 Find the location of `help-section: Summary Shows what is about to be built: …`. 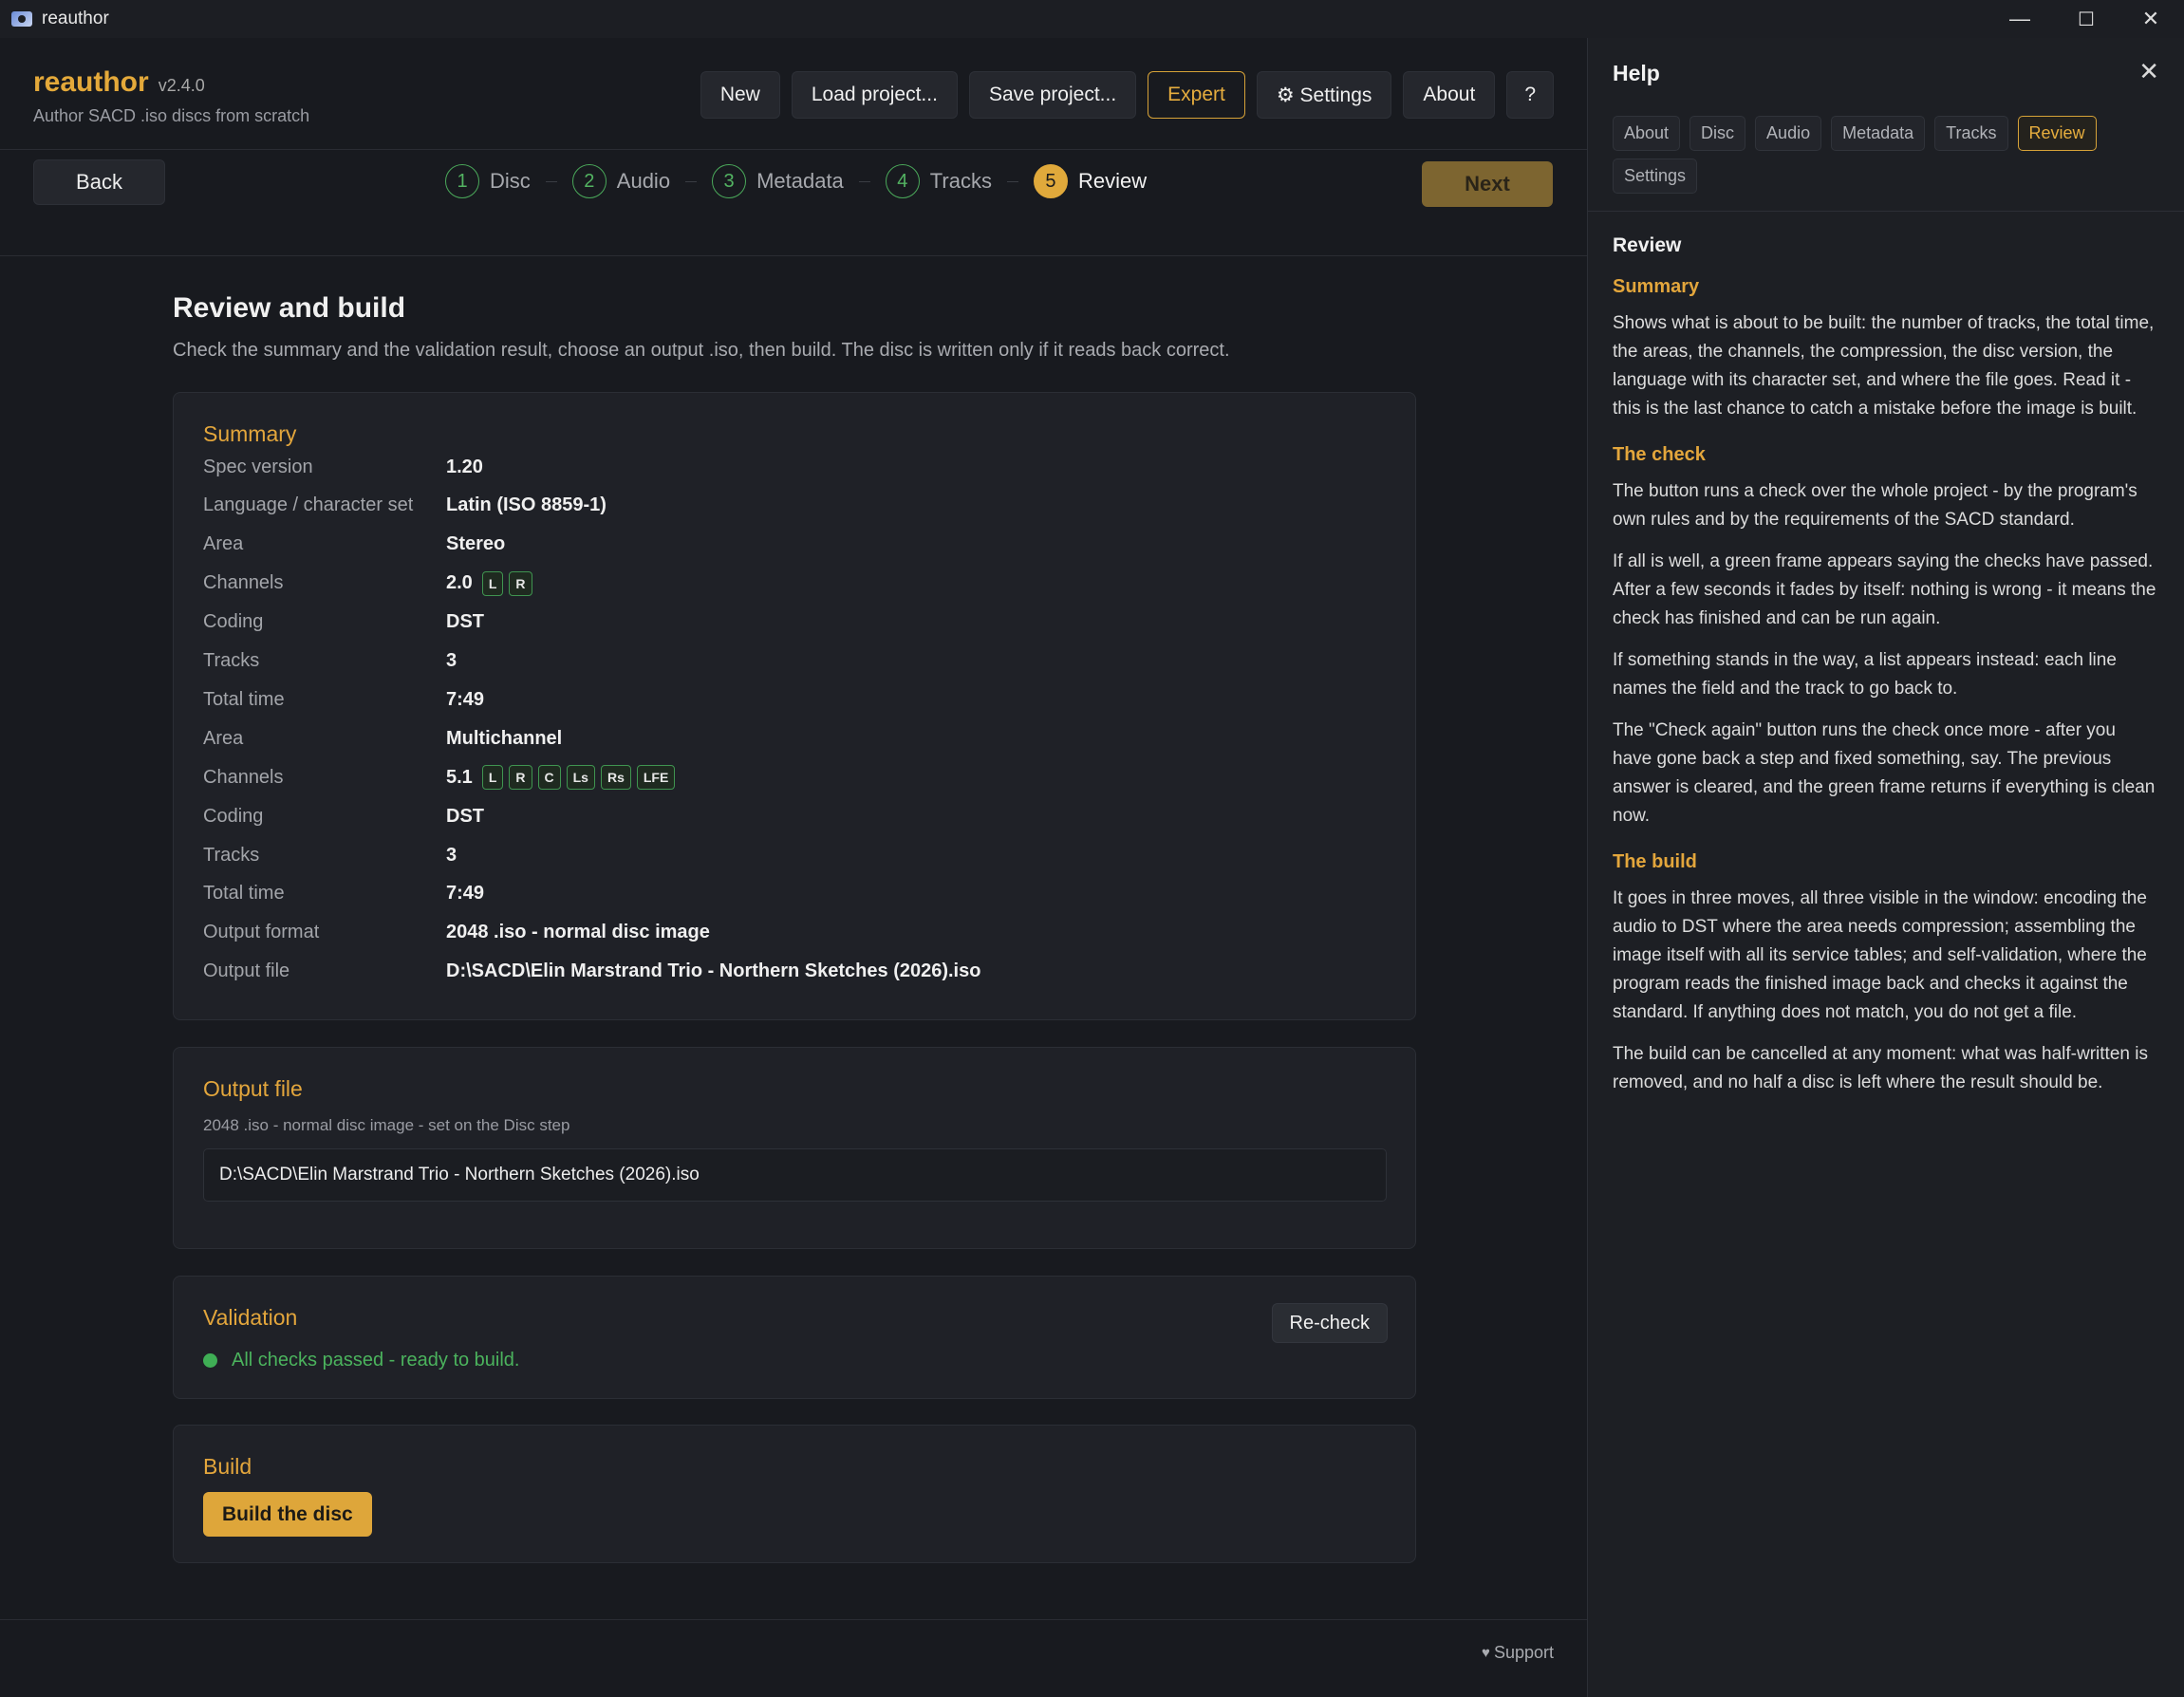

help-section: Summary Shows what is about to be built: … is located at coordinates (1886, 349).